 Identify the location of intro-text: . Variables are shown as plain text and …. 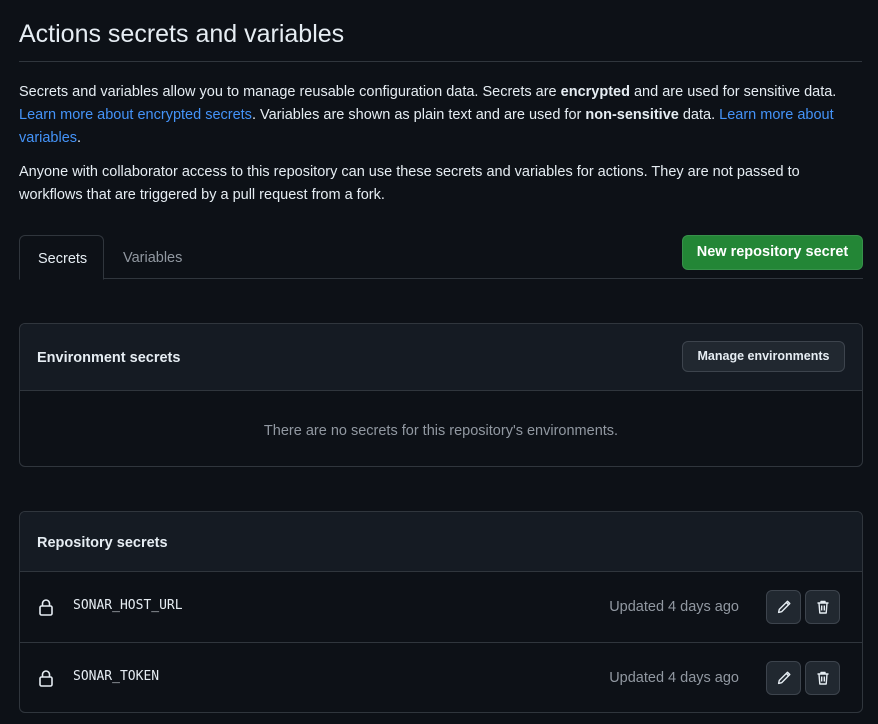
(418, 115).